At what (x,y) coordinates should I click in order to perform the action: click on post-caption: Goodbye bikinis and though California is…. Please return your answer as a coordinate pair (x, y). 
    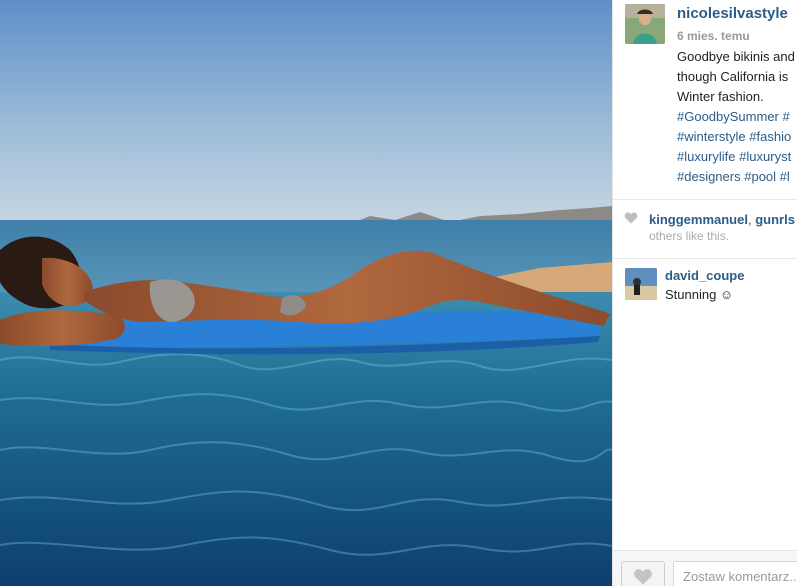
    Looking at the image, I should click on (737, 117).